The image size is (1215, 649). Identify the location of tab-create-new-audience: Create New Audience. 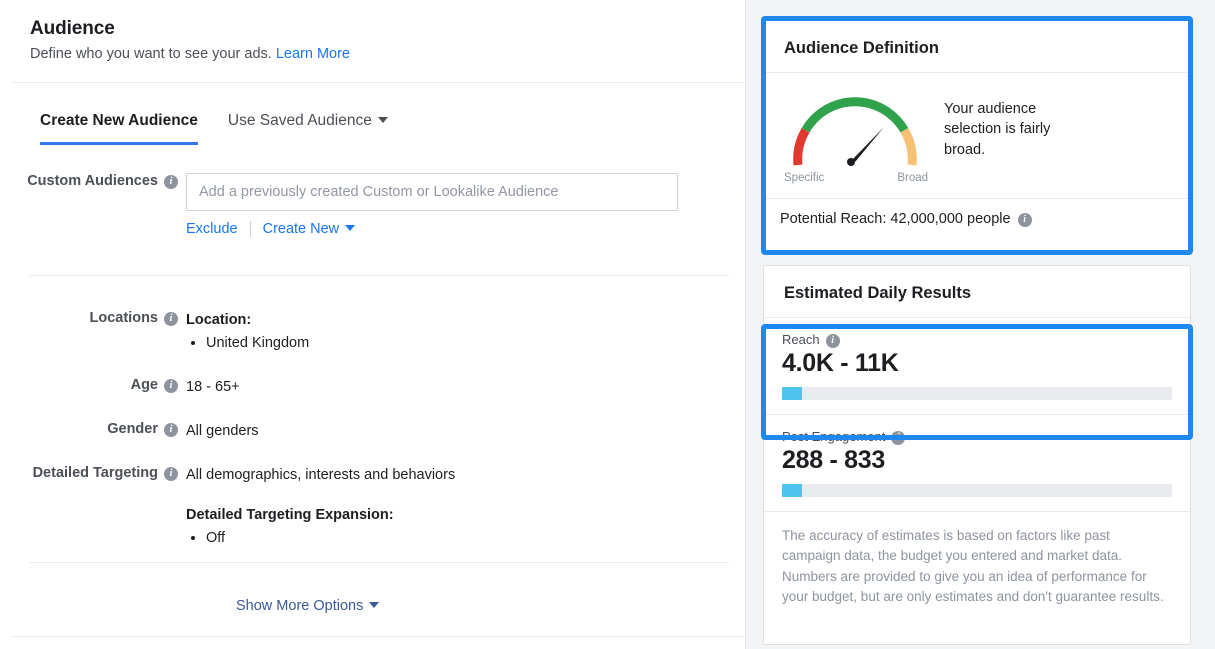
(119, 128).